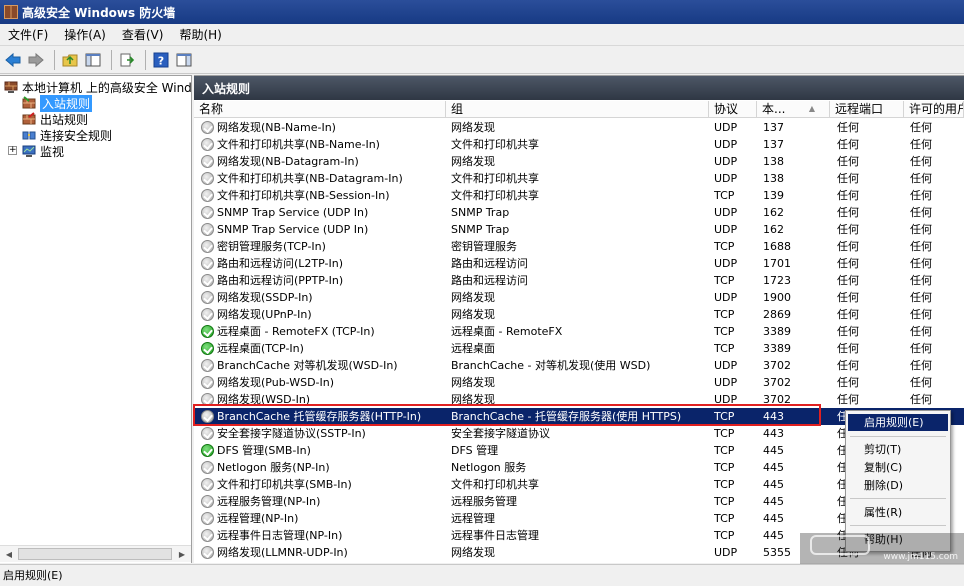 This screenshot has width=964, height=586. I want to click on table-row: 网络发现(UPnP-In) 网络发现 TCP 2869 任何 任何, so click(579, 314).